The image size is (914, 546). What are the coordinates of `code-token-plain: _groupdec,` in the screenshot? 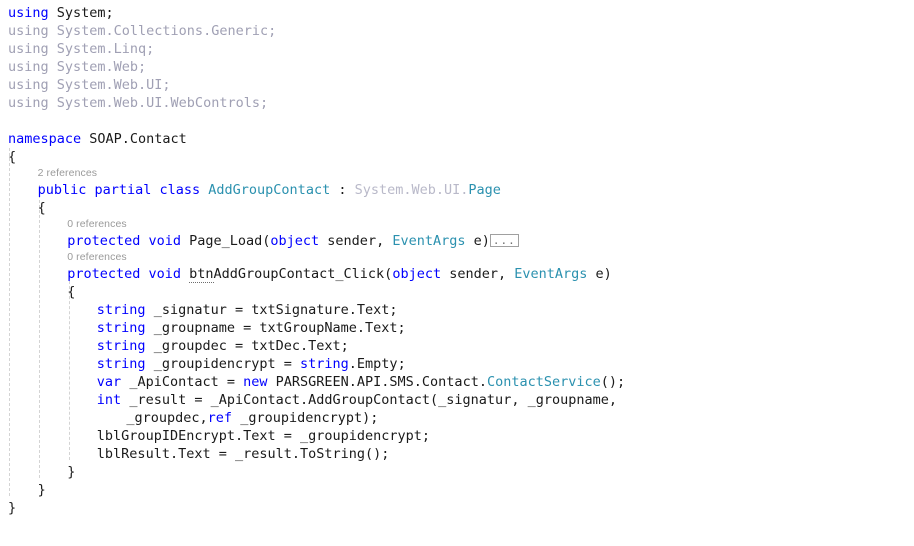 It's located at (167, 418).